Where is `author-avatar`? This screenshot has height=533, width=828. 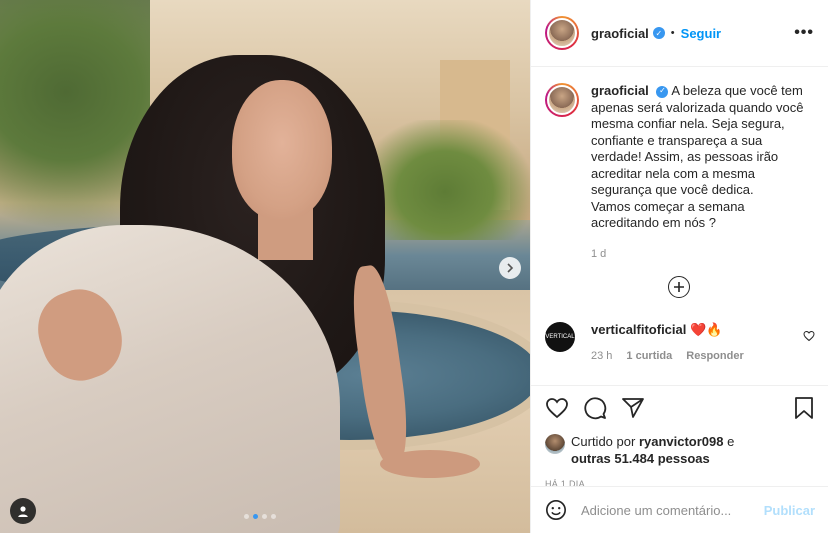
author-avatar is located at coordinates (562, 33).